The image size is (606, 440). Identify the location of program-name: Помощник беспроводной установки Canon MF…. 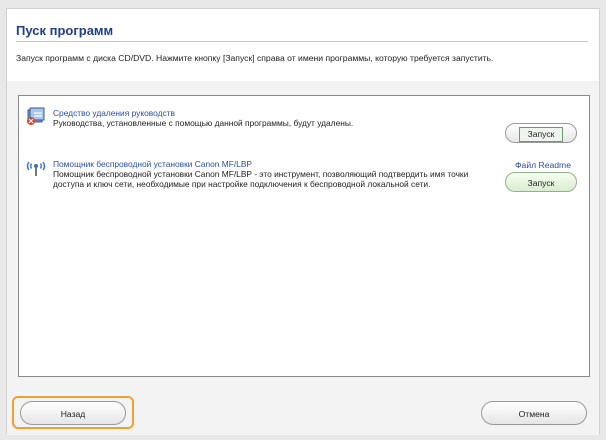
(152, 164).